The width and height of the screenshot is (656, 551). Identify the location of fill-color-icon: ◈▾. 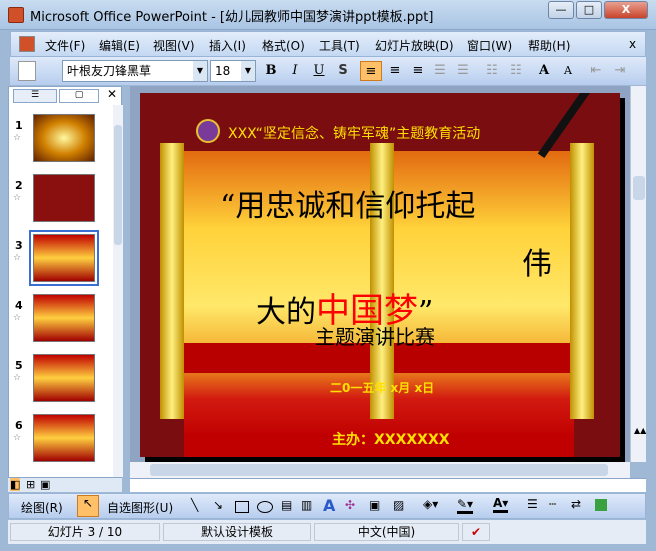
(430, 504).